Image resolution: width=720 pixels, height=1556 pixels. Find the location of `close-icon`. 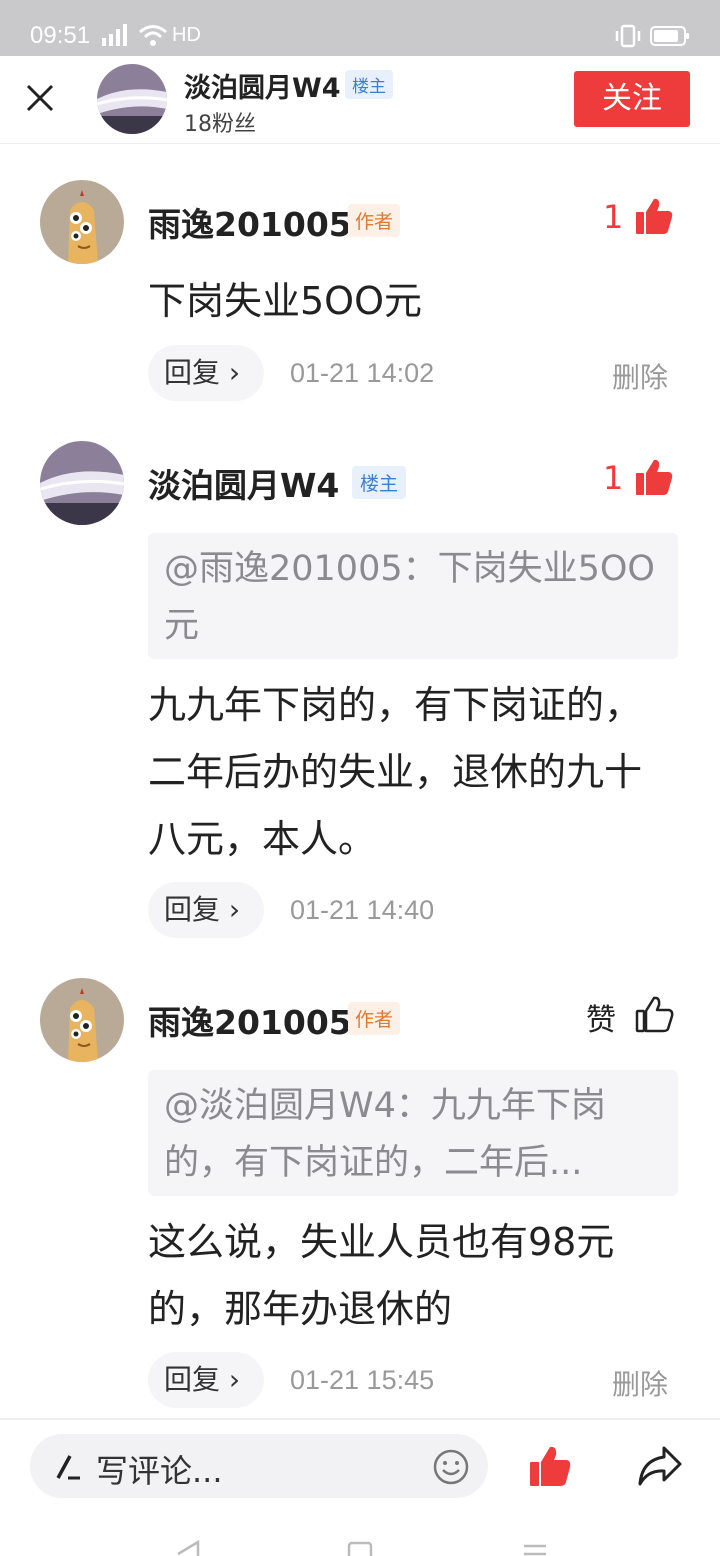

close-icon is located at coordinates (40, 98).